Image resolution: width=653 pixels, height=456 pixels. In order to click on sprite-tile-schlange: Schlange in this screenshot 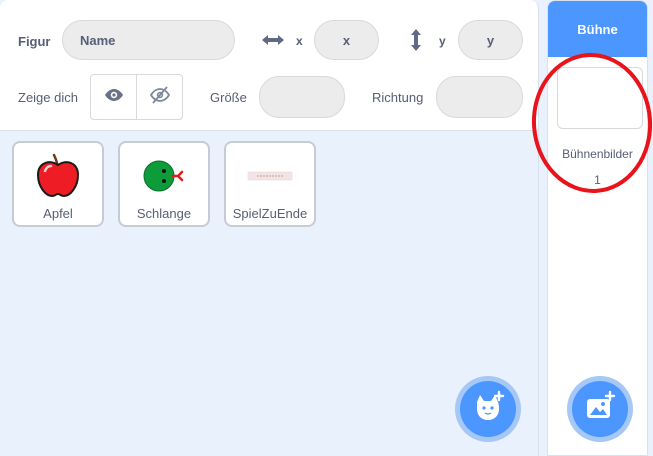, I will do `click(164, 184)`.